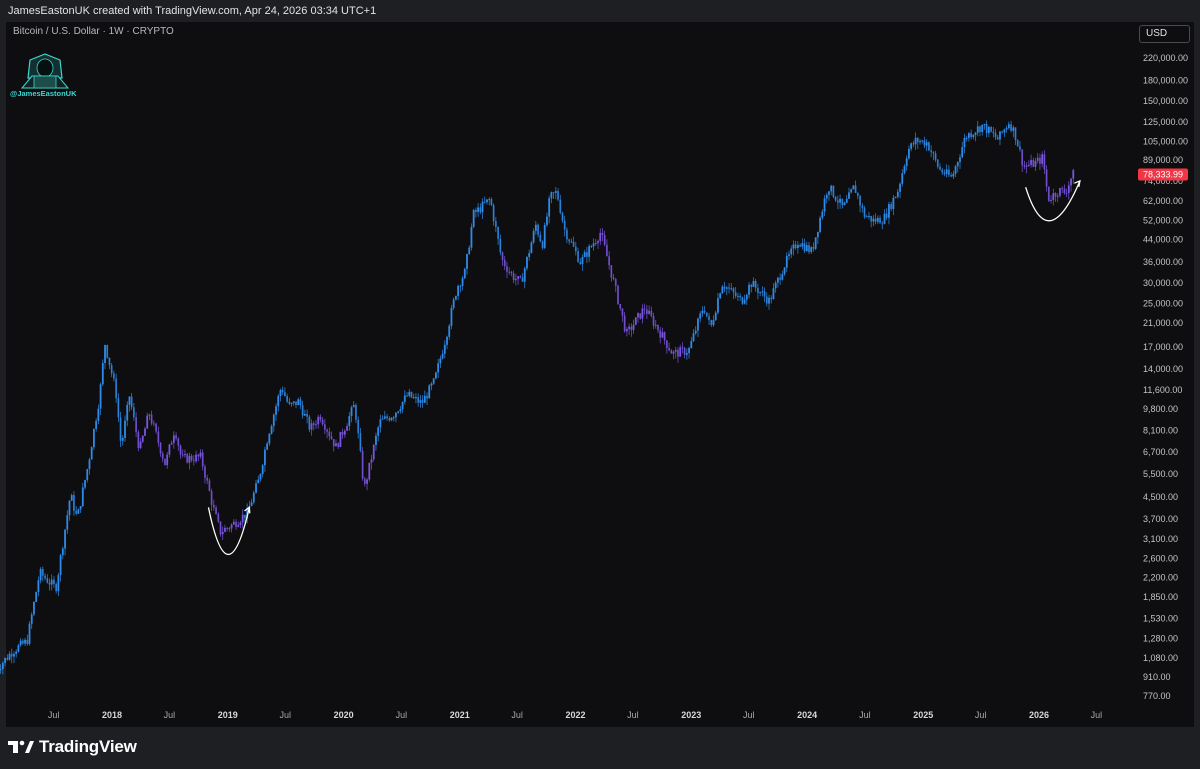 The height and width of the screenshot is (769, 1200). What do you see at coordinates (112, 715) in the screenshot?
I see `x-tick-label: 2018` at bounding box center [112, 715].